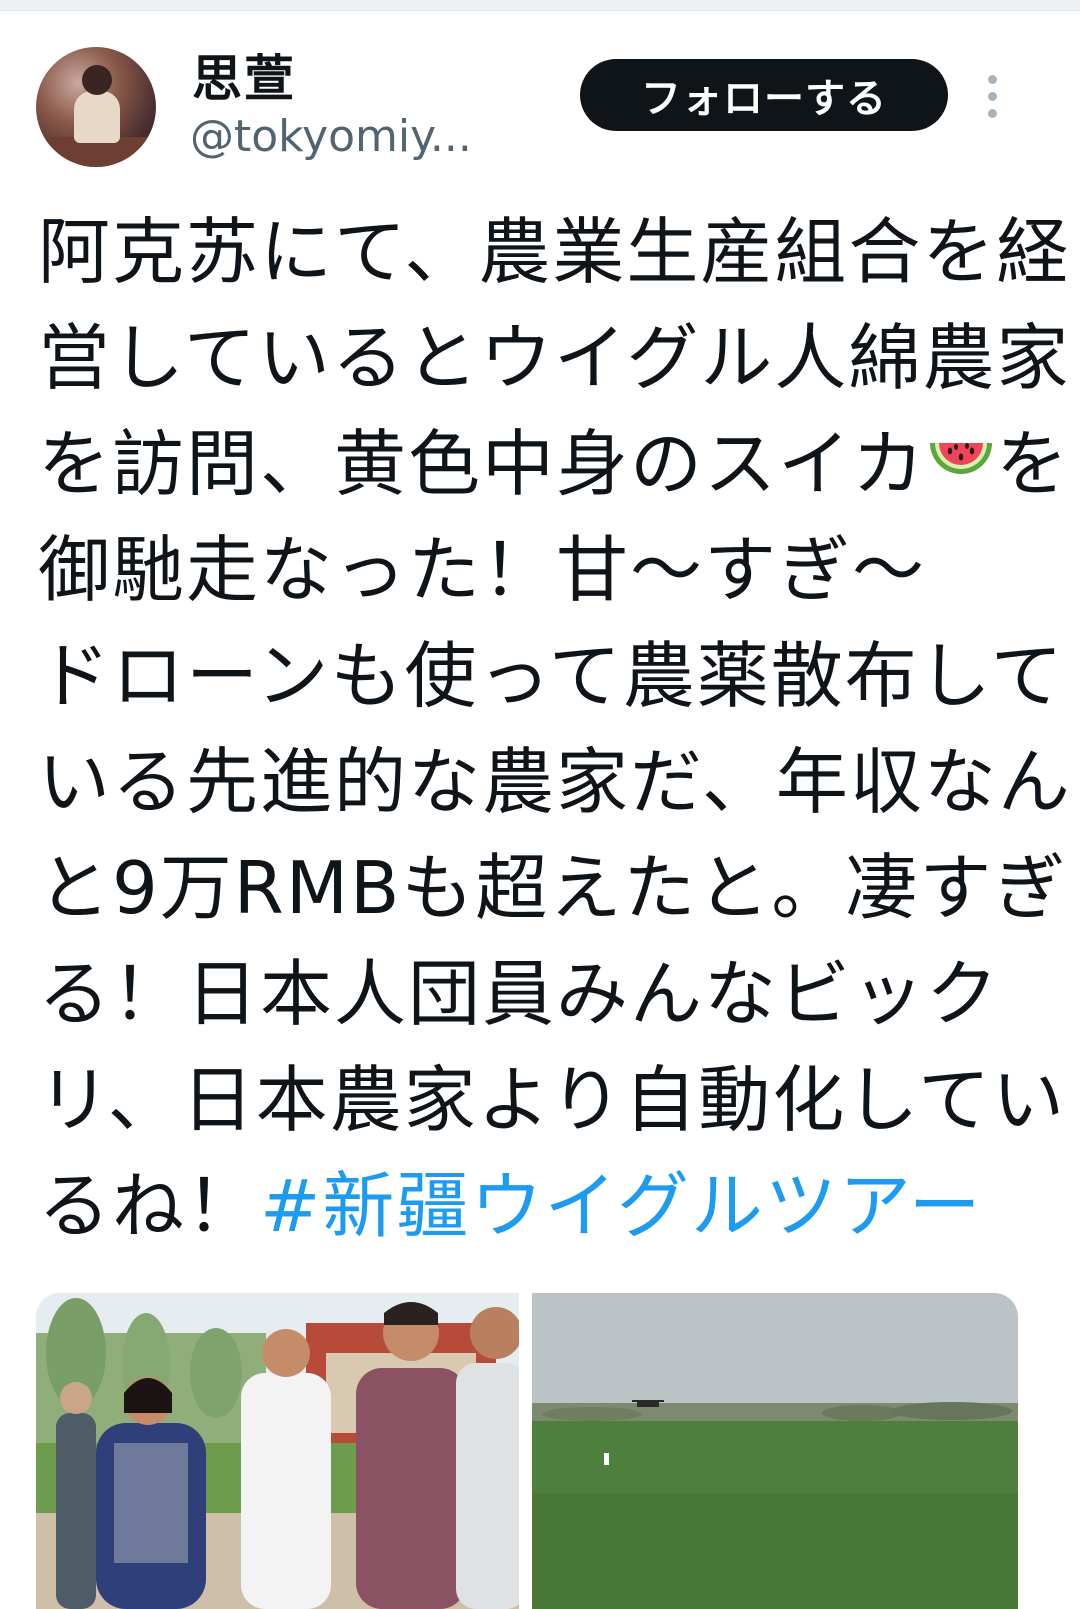 The height and width of the screenshot is (1609, 1080). Describe the element at coordinates (553, 888) in the screenshot. I see `tweet-line: と9万RMBも超えたと。凄すぎ` at that location.